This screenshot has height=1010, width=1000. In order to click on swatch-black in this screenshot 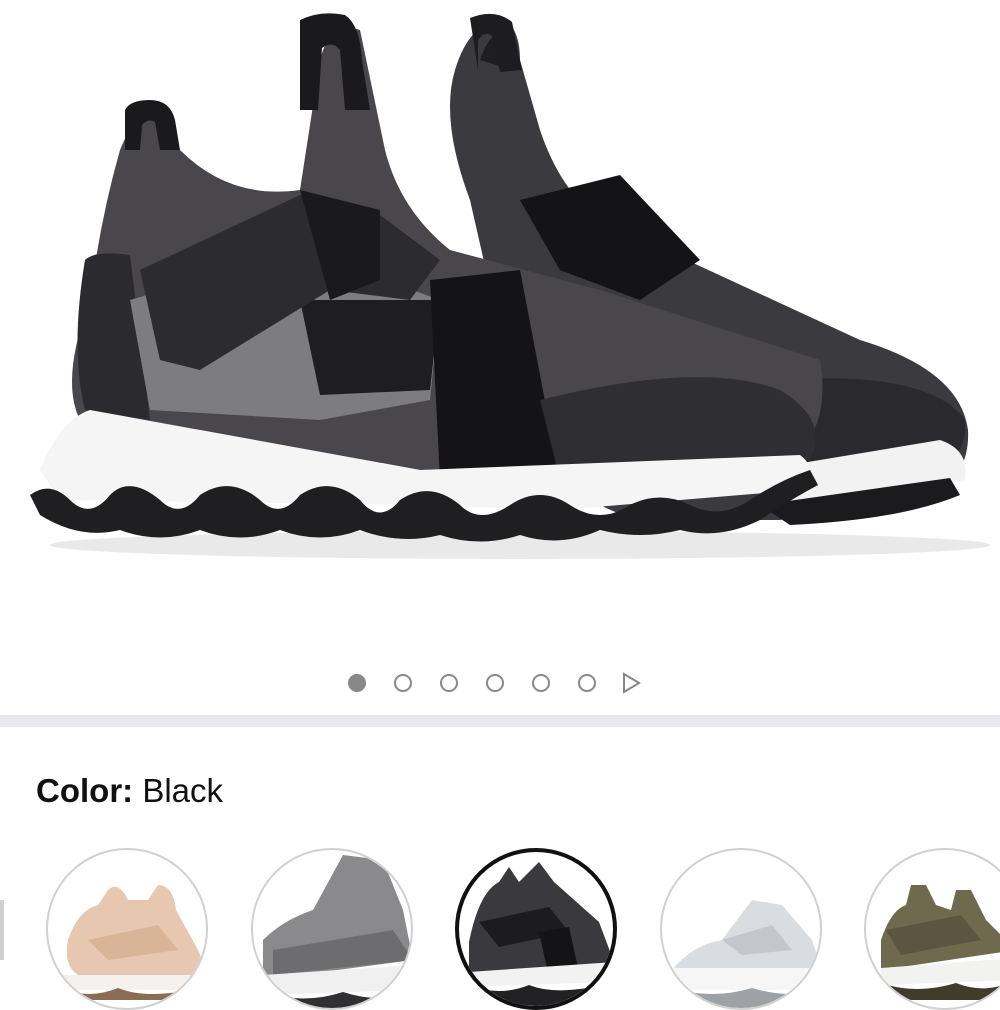, I will do `click(536, 929)`.